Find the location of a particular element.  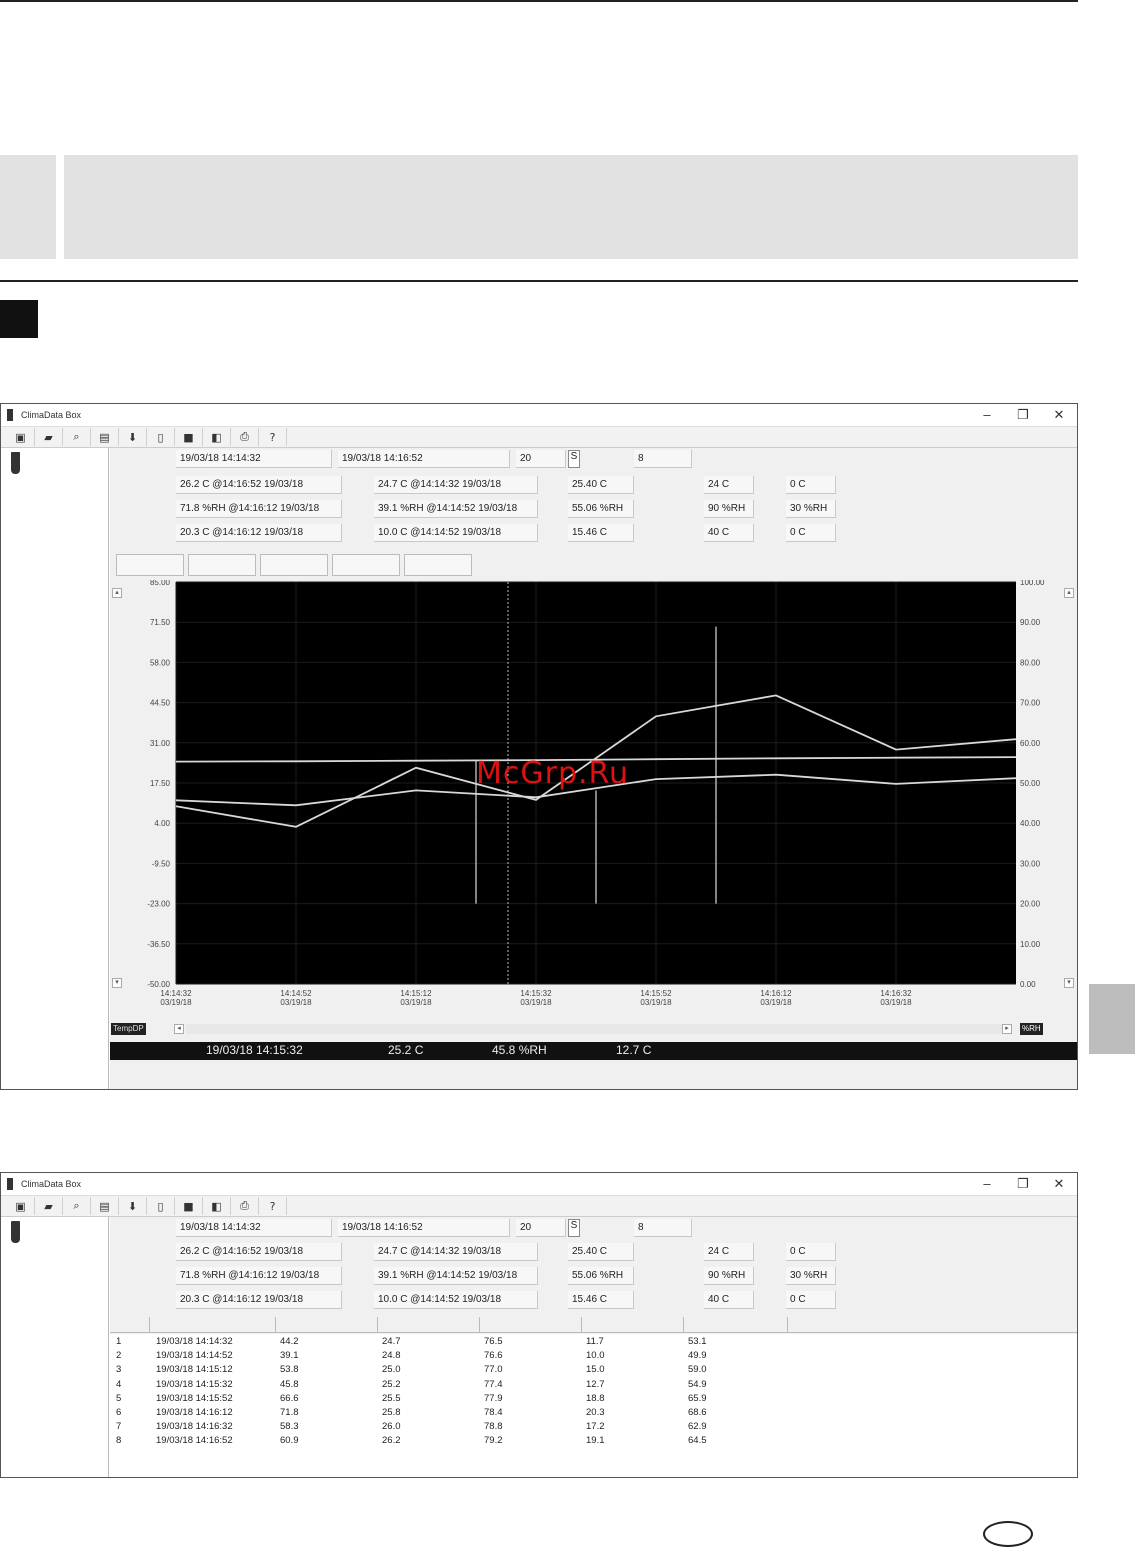

x-tick-label: 14:15:32 is located at coordinates (536, 993).